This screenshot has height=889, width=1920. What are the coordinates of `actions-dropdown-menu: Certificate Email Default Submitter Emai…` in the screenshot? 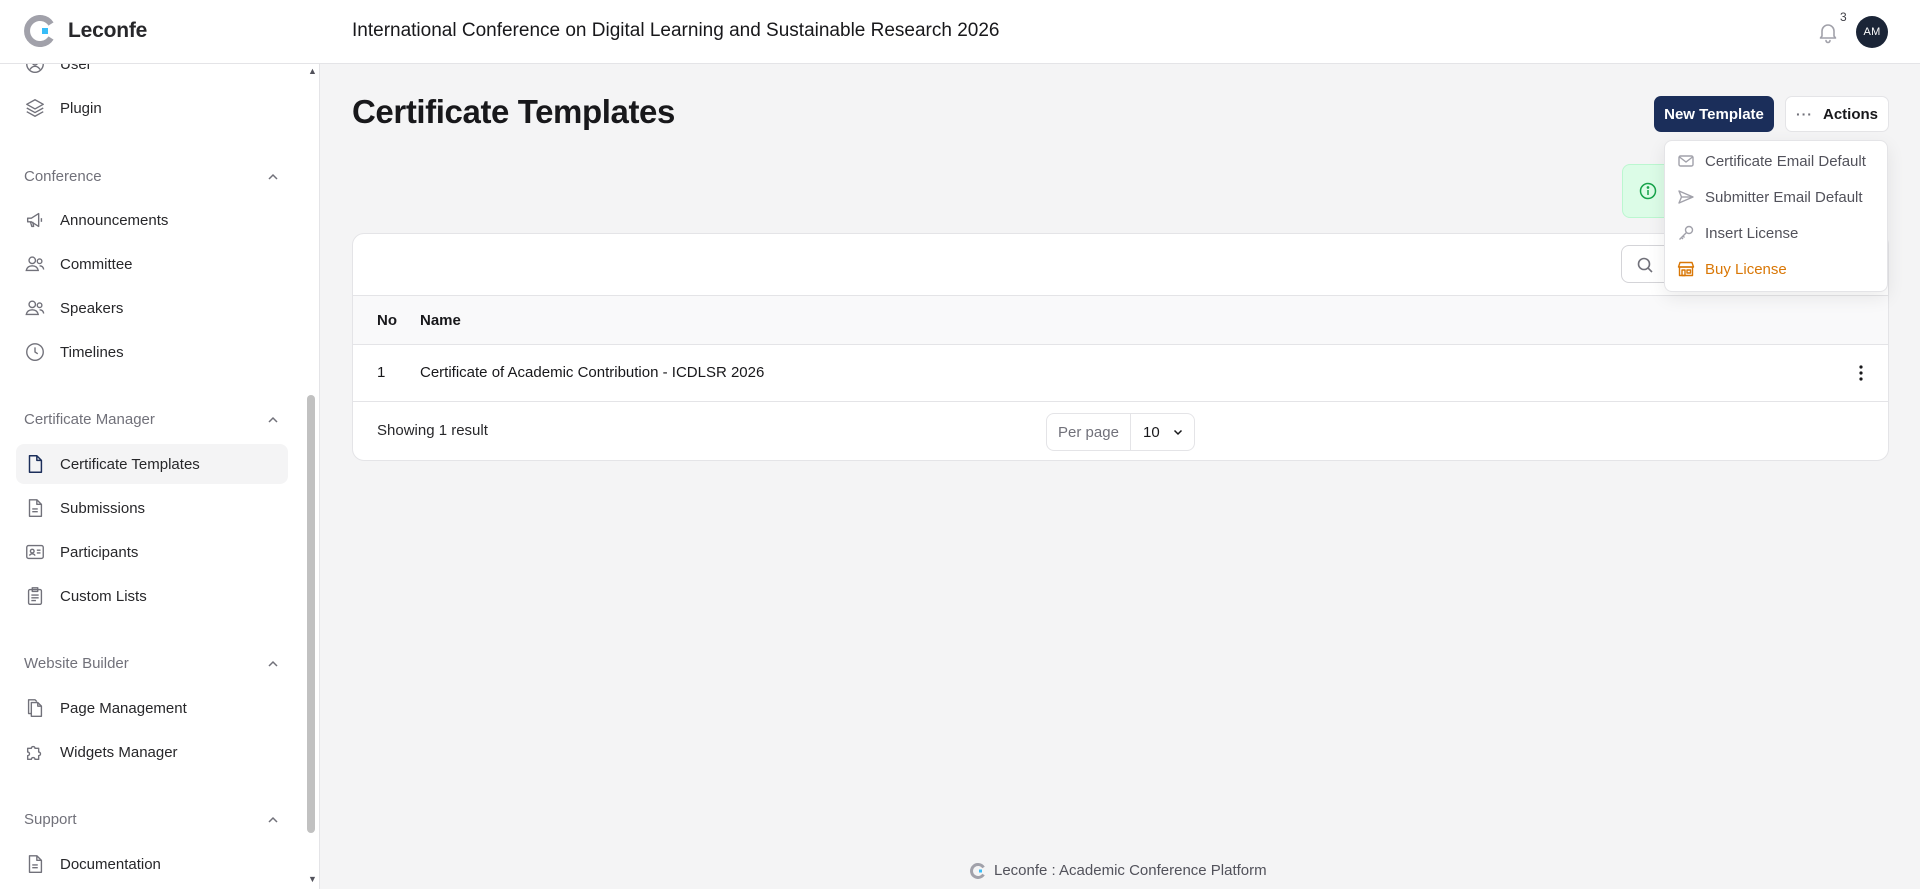 It's located at (1776, 216).